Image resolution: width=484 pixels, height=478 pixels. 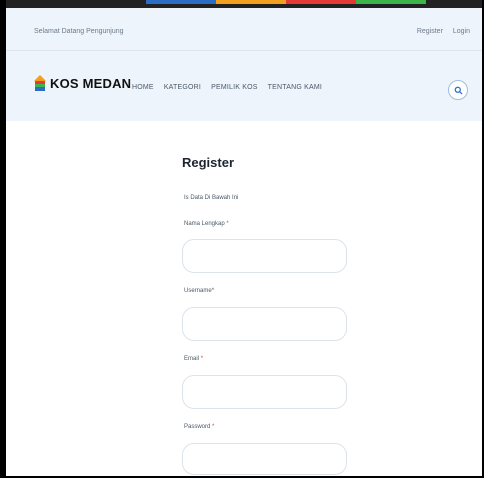 I want to click on login-link: Login, so click(x=461, y=31).